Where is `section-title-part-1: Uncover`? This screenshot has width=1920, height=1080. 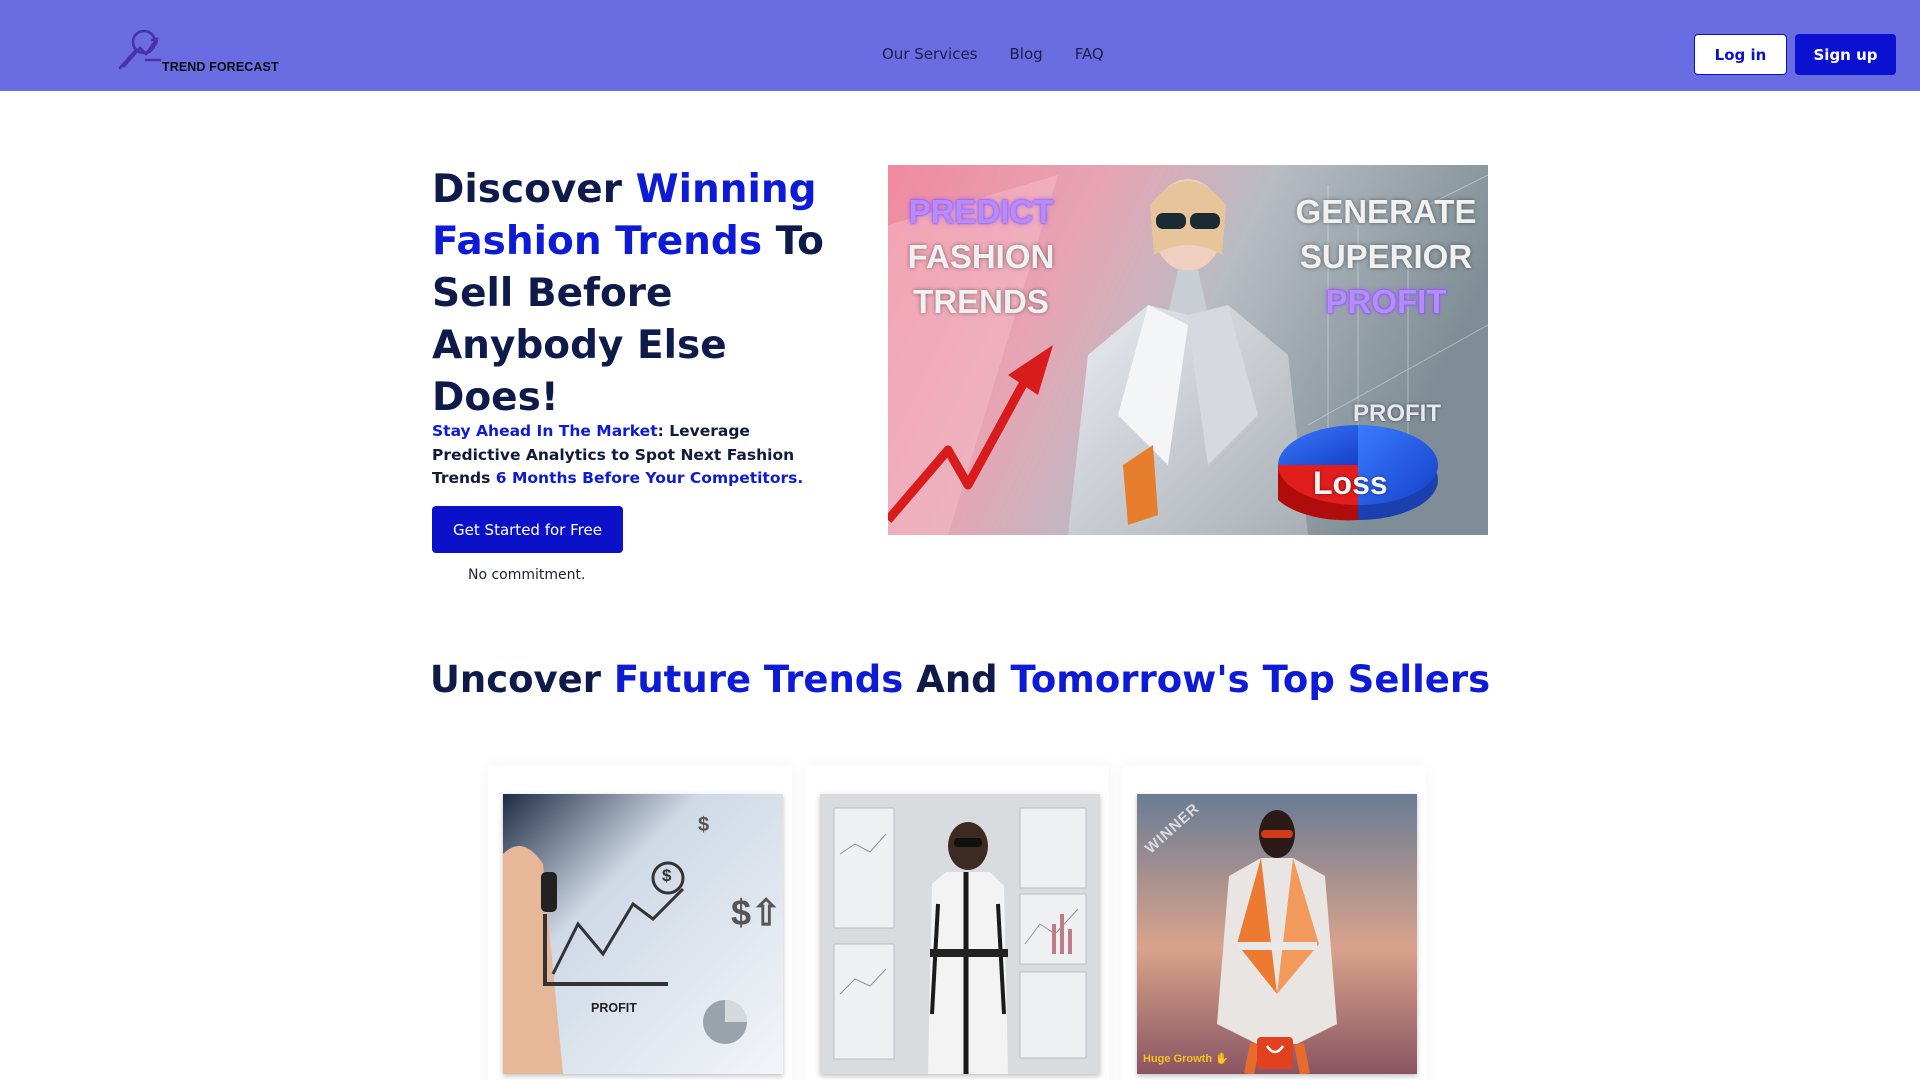
section-title-part-1: Uncover is located at coordinates (521, 679).